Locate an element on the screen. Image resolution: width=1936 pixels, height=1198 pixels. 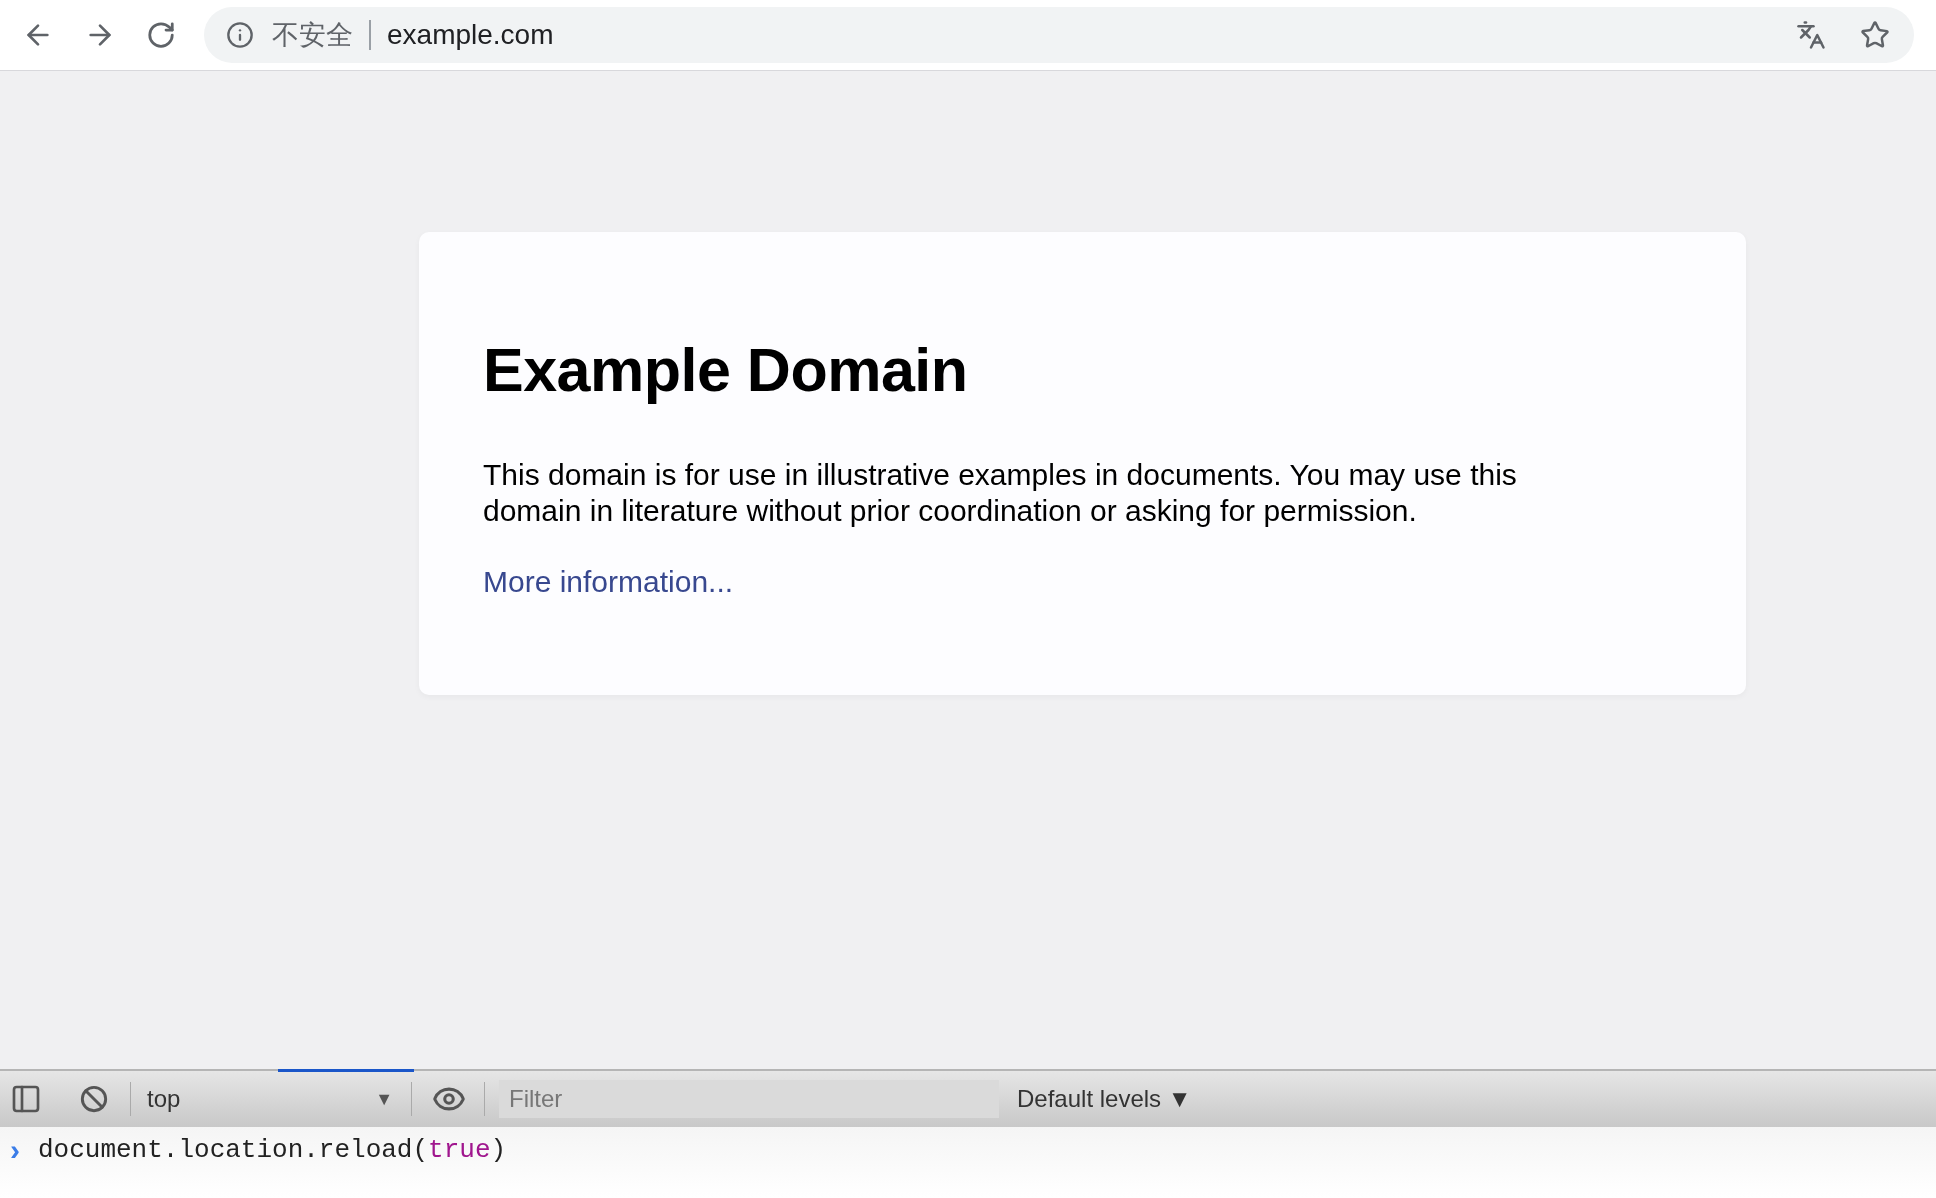
filter-field: Filter is located at coordinates (749, 1099).